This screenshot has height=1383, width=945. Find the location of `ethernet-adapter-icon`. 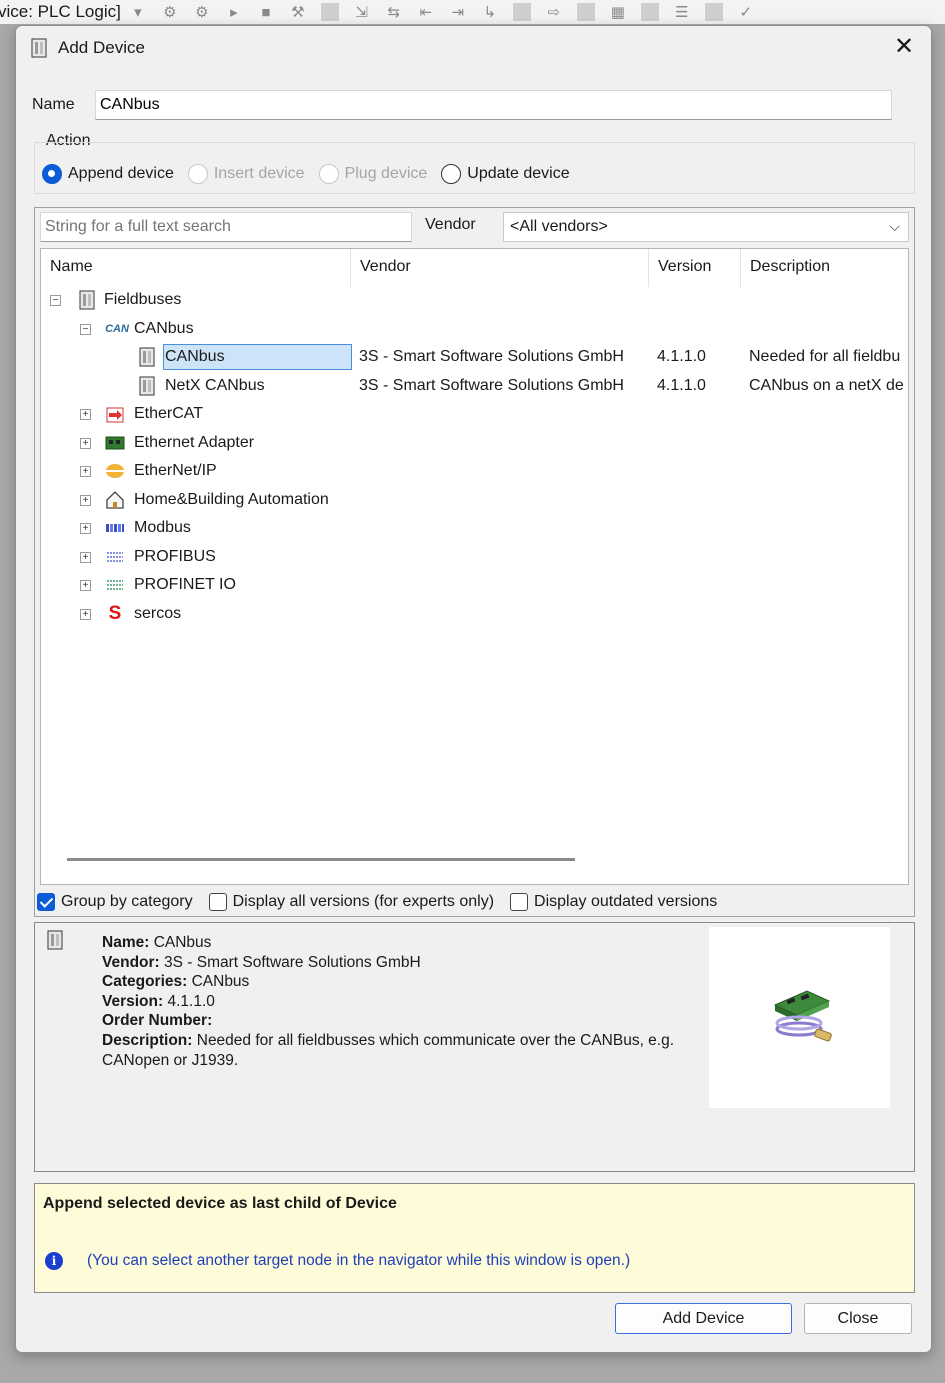

ethernet-adapter-icon is located at coordinates (115, 443).